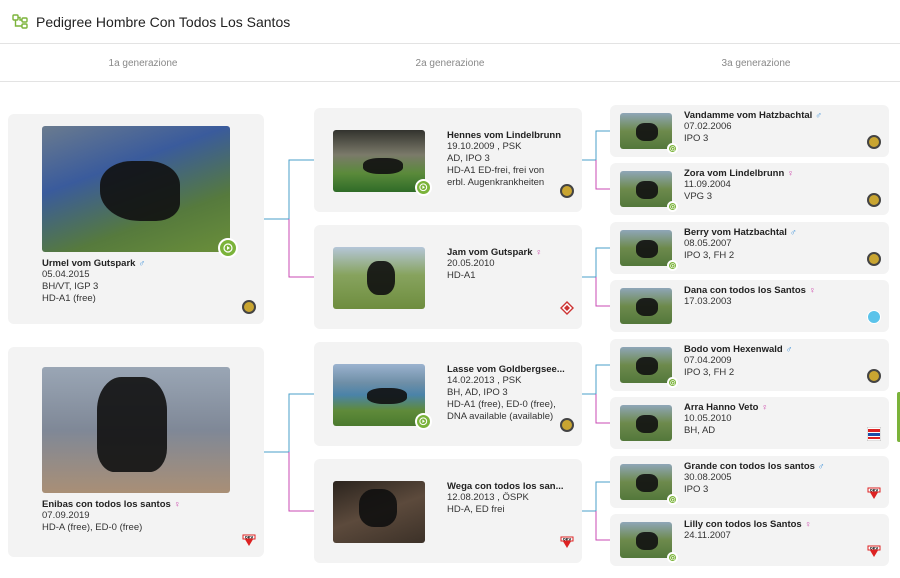  Describe the element at coordinates (448, 277) in the screenshot. I see `gen2-dog-card: Jam vom Gutspark ♀ 20.05.2010 HD-A1` at that location.